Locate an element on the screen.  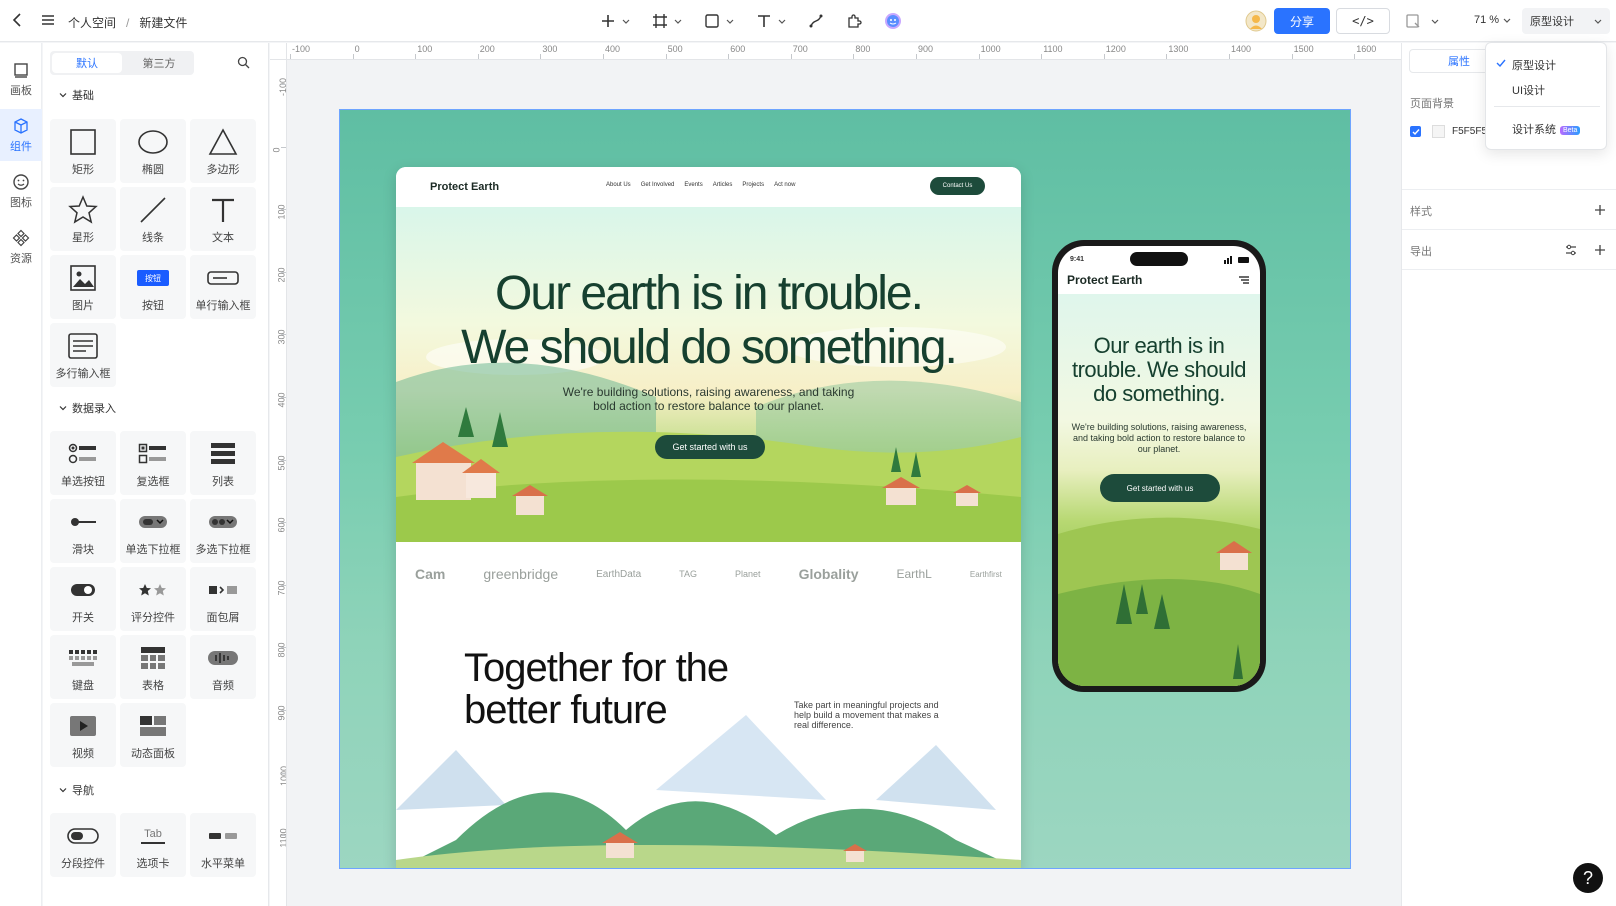
phone-cta: Get started with us is located at coordinates (1160, 488).